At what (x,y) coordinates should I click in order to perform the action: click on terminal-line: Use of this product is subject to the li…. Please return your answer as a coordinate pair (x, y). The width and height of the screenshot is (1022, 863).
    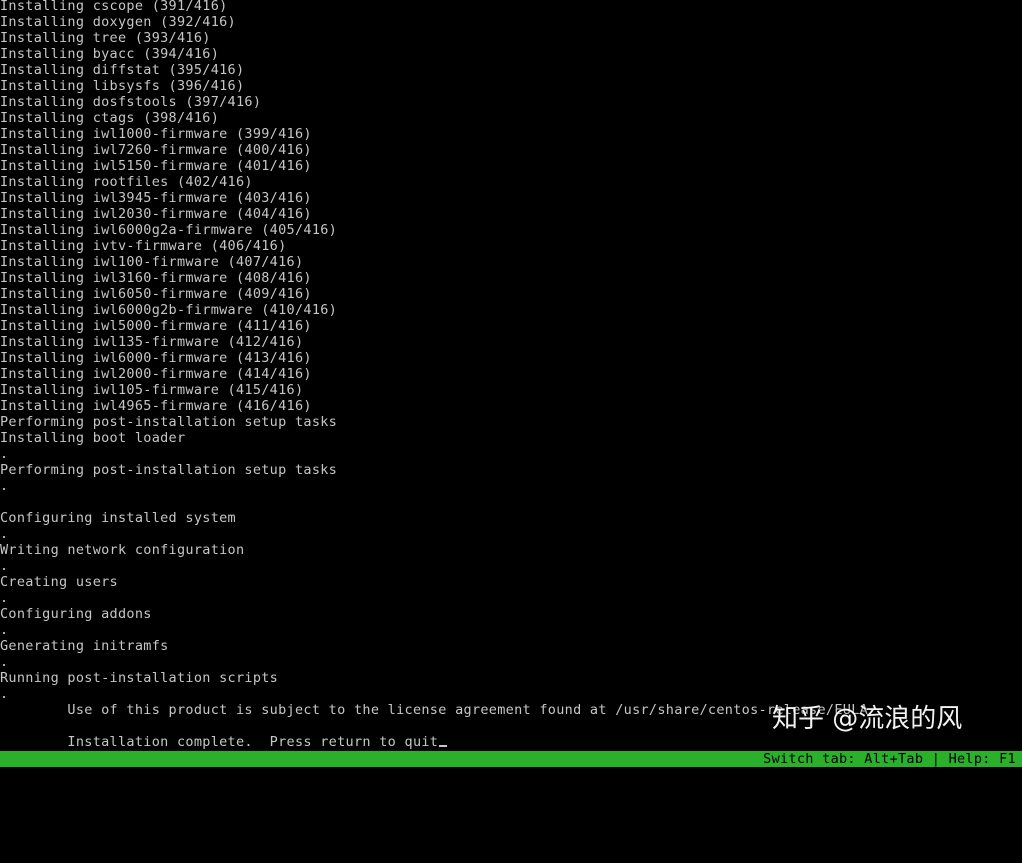
    Looking at the image, I should click on (434, 710).